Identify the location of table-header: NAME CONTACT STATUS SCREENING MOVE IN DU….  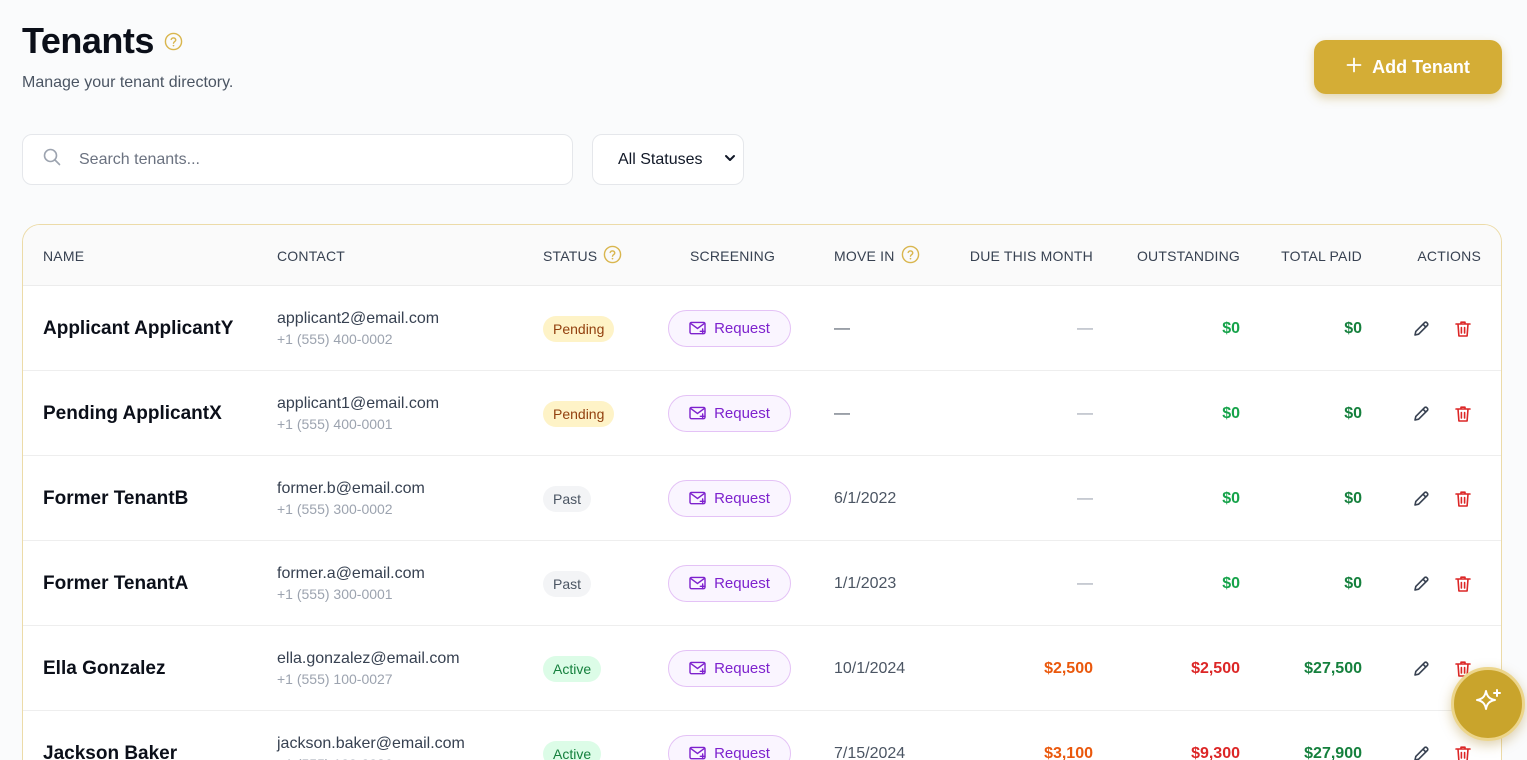
(762, 255).